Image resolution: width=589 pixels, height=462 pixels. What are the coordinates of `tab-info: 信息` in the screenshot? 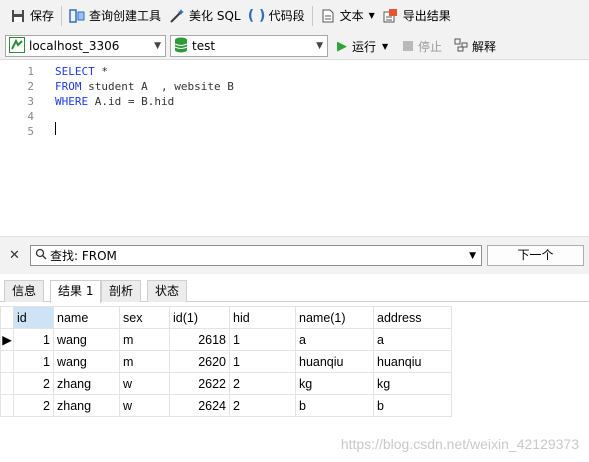 It's located at (24, 291).